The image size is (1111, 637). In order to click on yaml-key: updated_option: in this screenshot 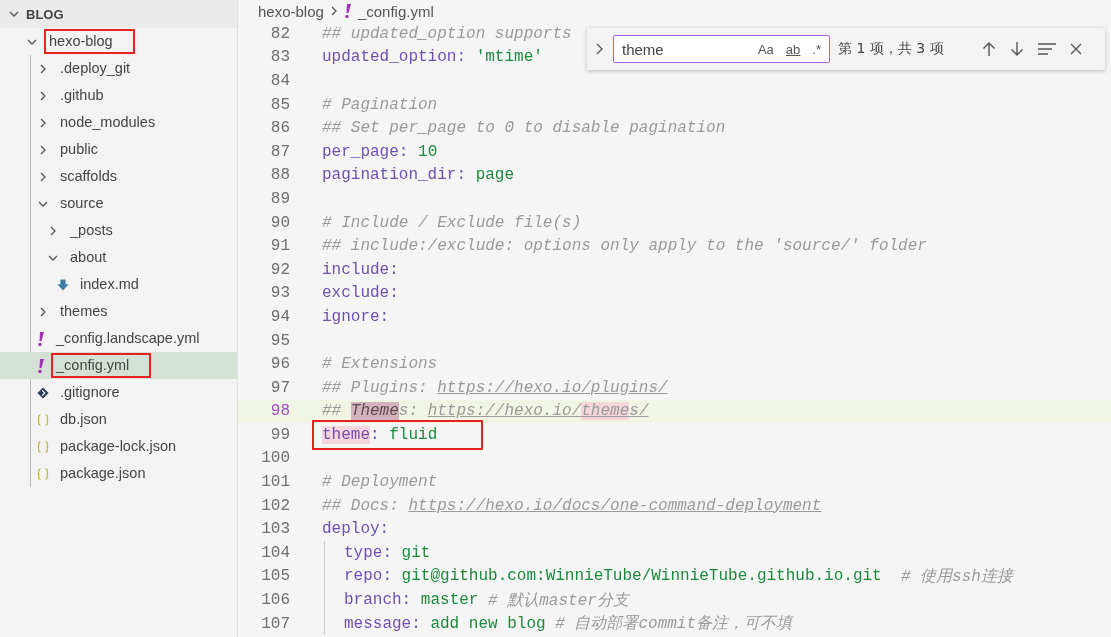, I will do `click(394, 57)`.